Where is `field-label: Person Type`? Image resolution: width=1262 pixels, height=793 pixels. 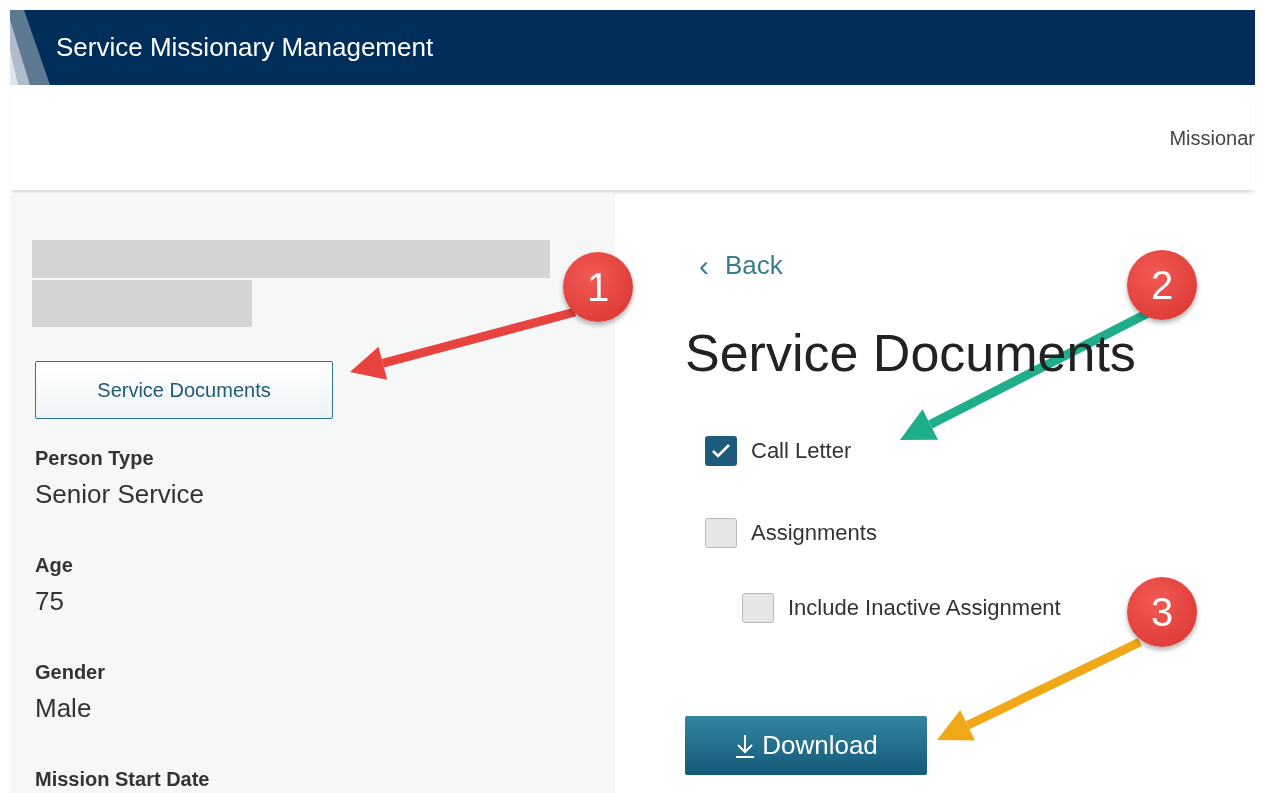
field-label: Person Type is located at coordinates (95, 458).